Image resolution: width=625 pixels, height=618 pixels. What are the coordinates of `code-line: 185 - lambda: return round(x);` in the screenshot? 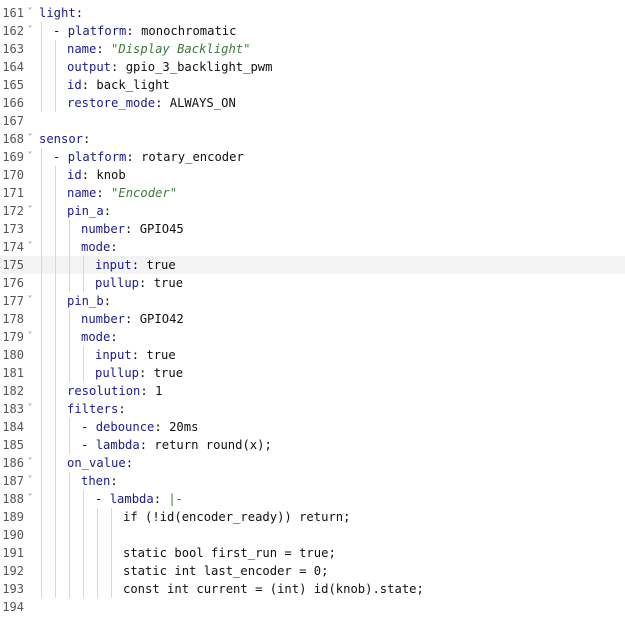 It's located at (312, 445).